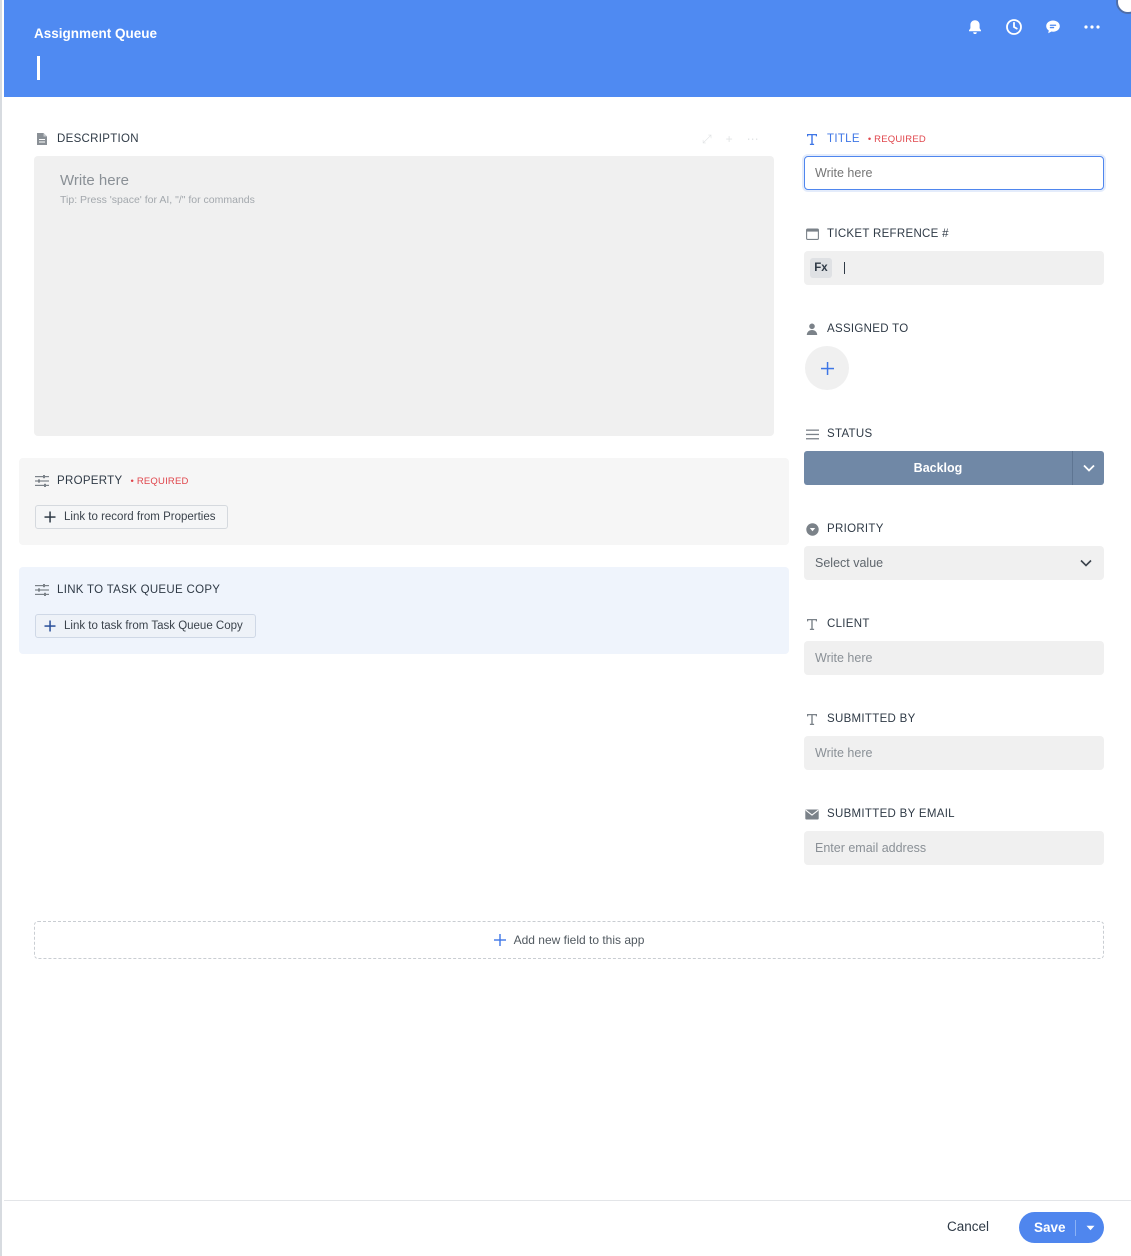 This screenshot has width=1131, height=1256. I want to click on save-button: Save, so click(1061, 1227).